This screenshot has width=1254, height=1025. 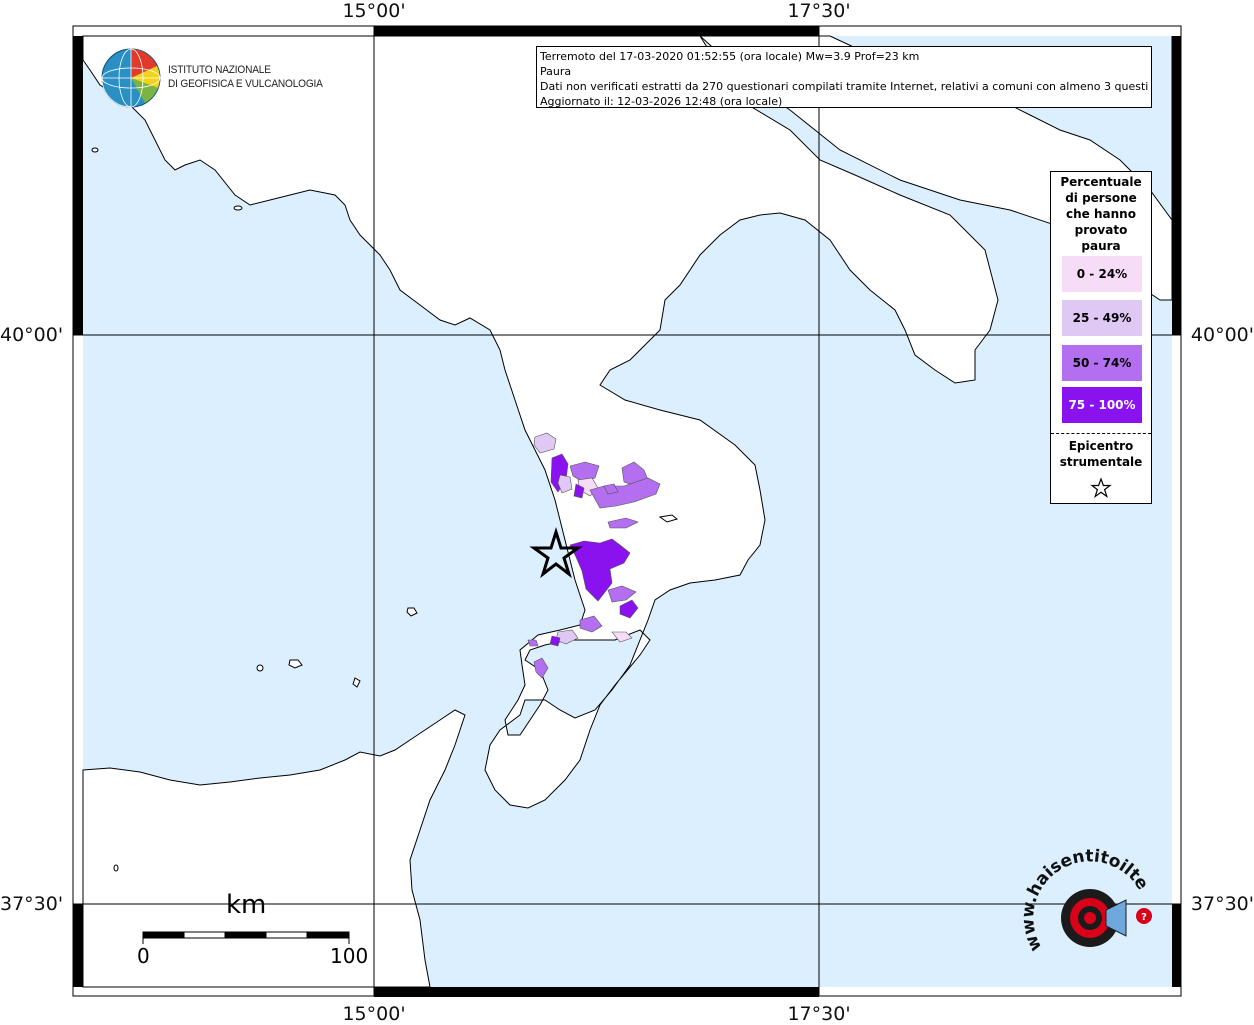 I want to click on legend-class-0: 0 - 24%, so click(x=1102, y=274).